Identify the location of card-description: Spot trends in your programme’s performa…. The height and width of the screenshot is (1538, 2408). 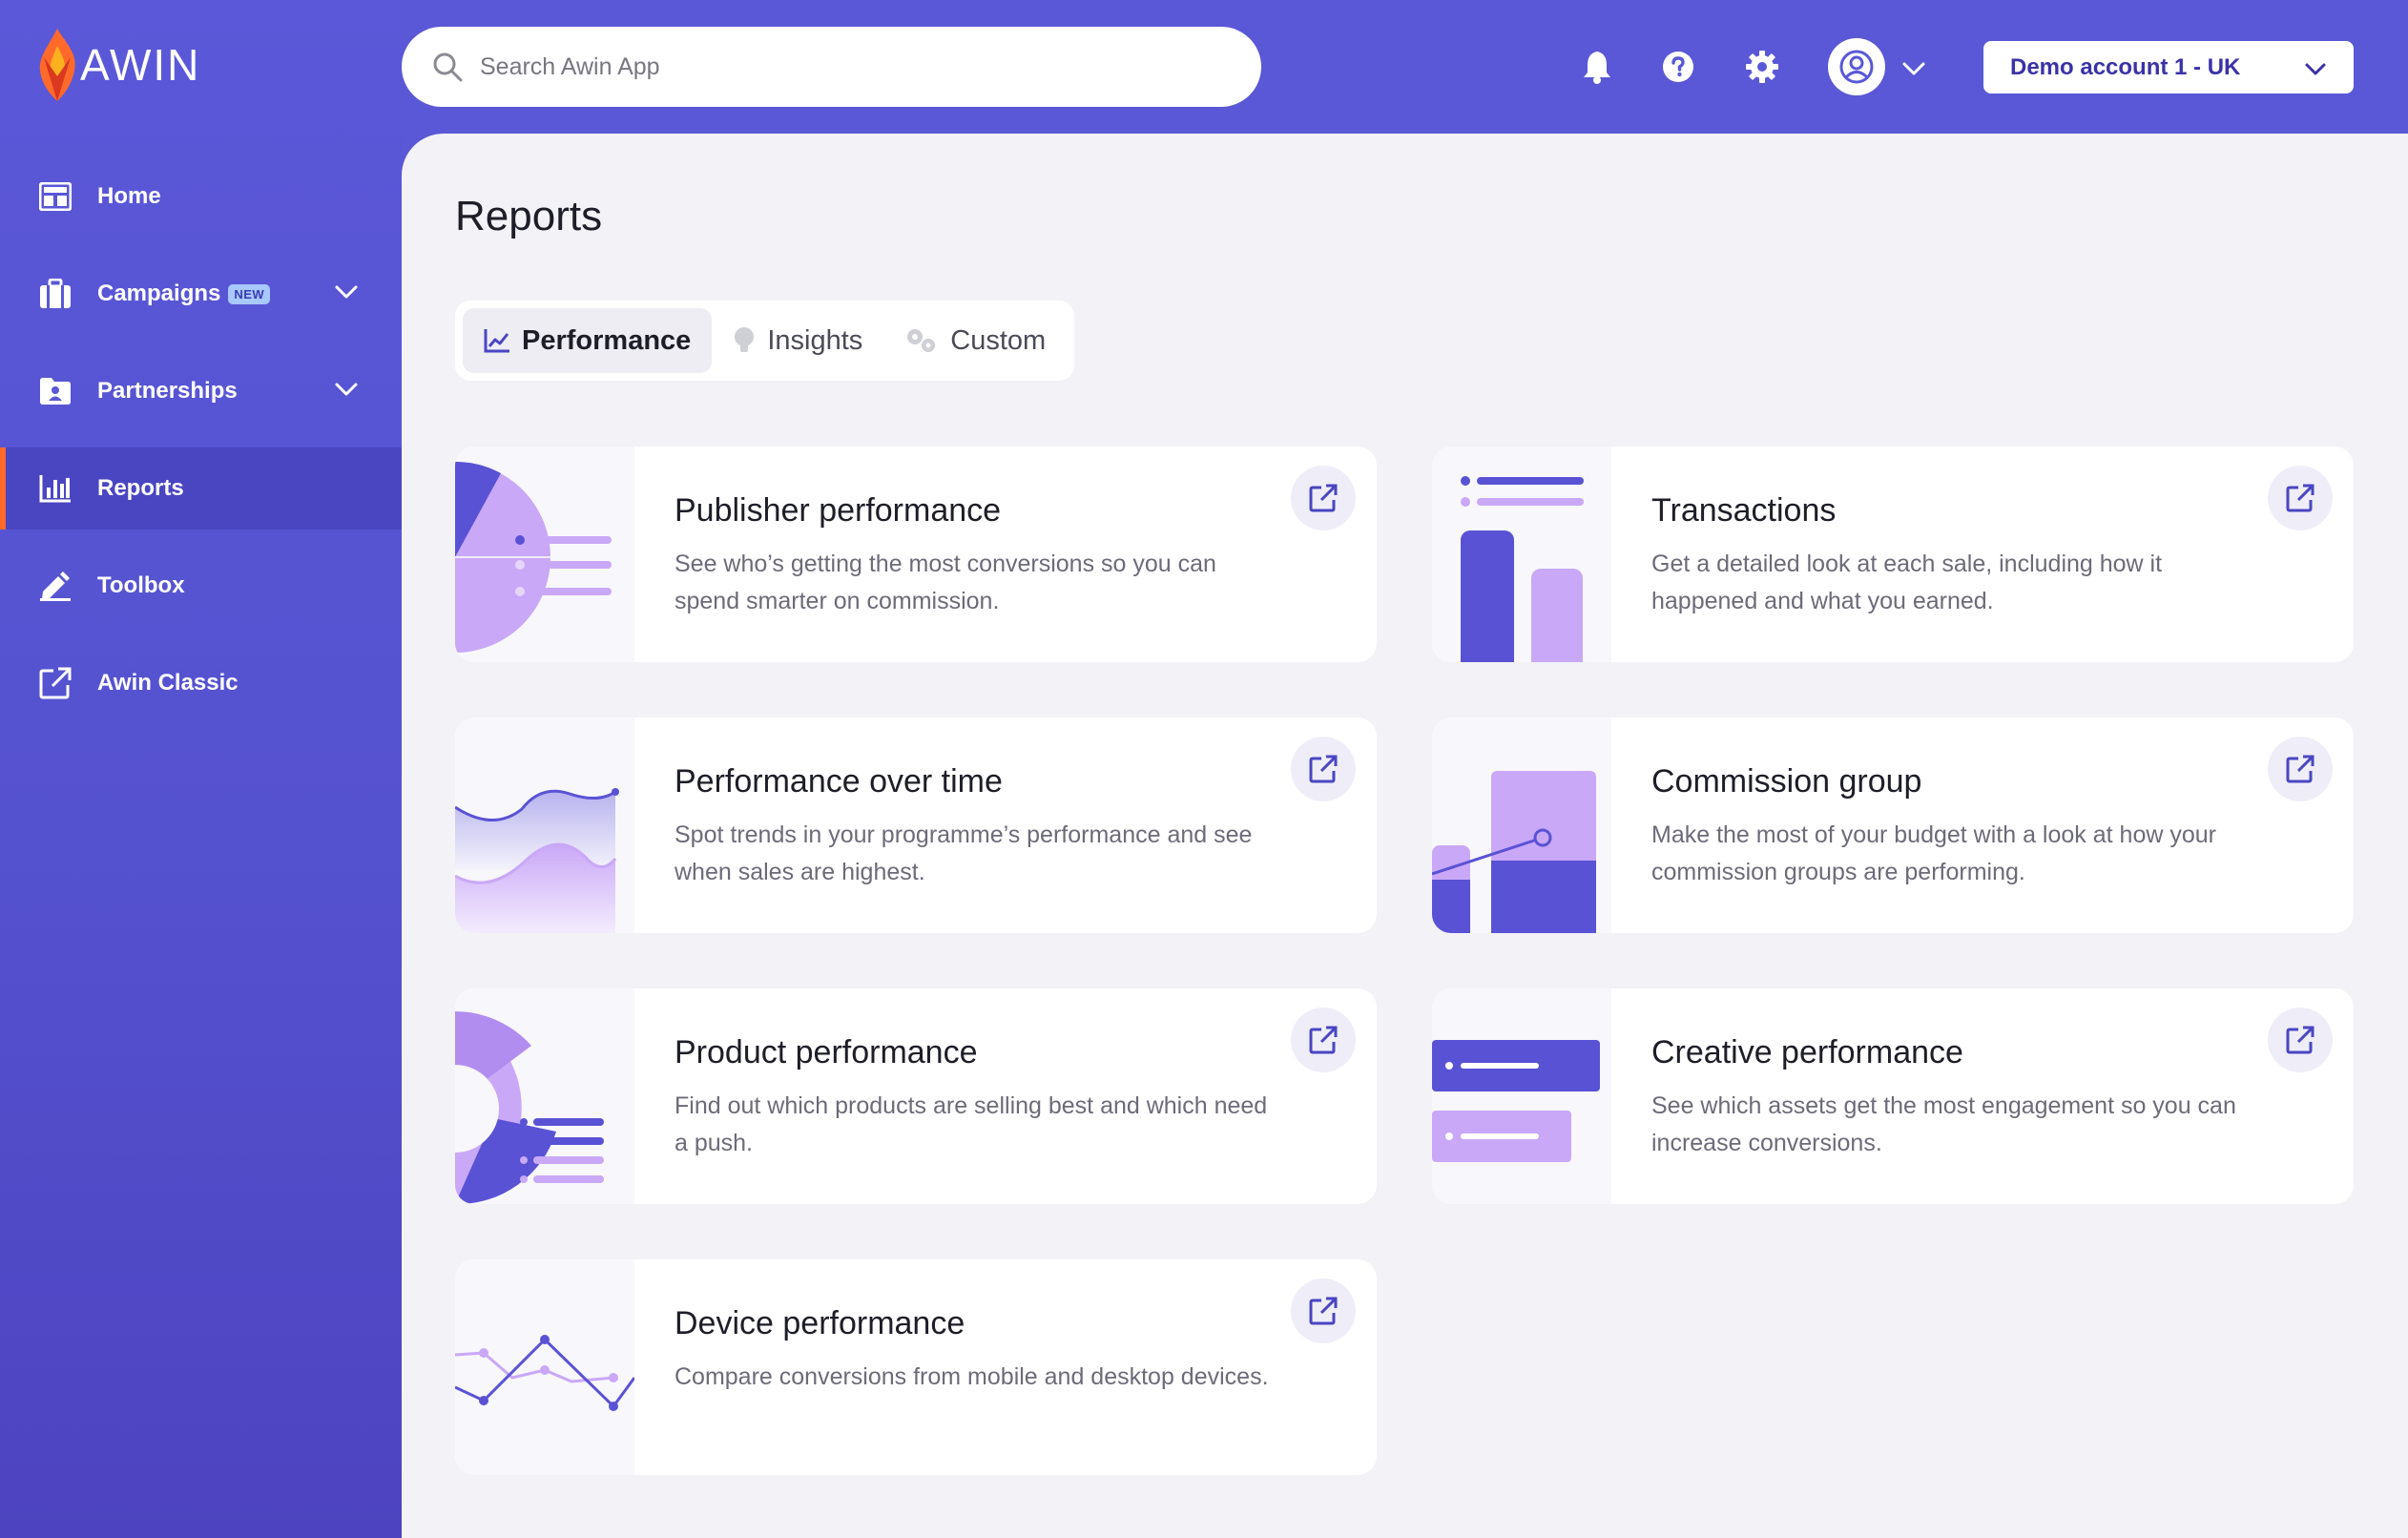
(964, 853).